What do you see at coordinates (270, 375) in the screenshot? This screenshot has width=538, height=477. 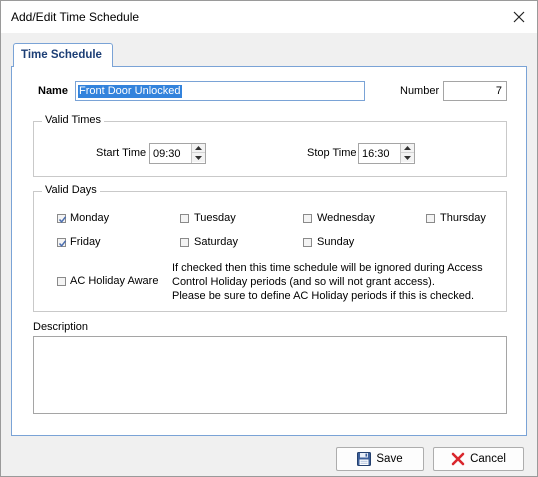 I see `description-textarea` at bounding box center [270, 375].